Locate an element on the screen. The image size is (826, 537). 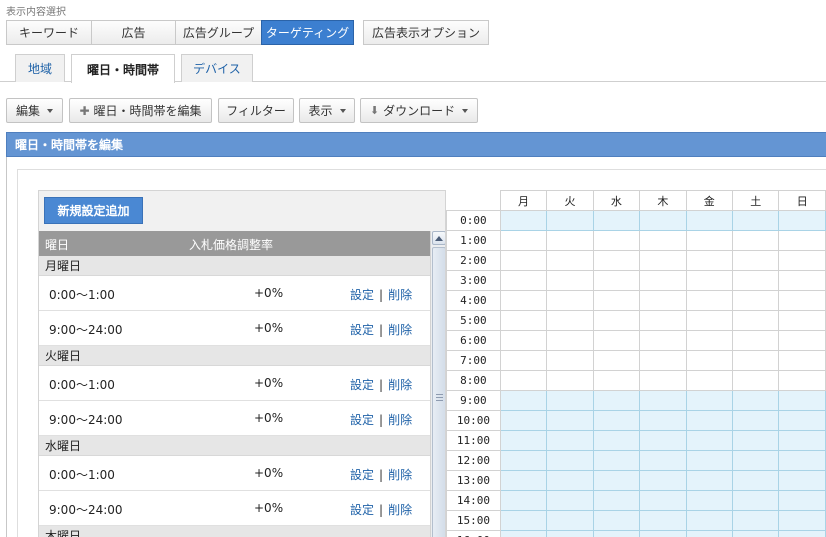
list-scrollbar is located at coordinates (437, 384).